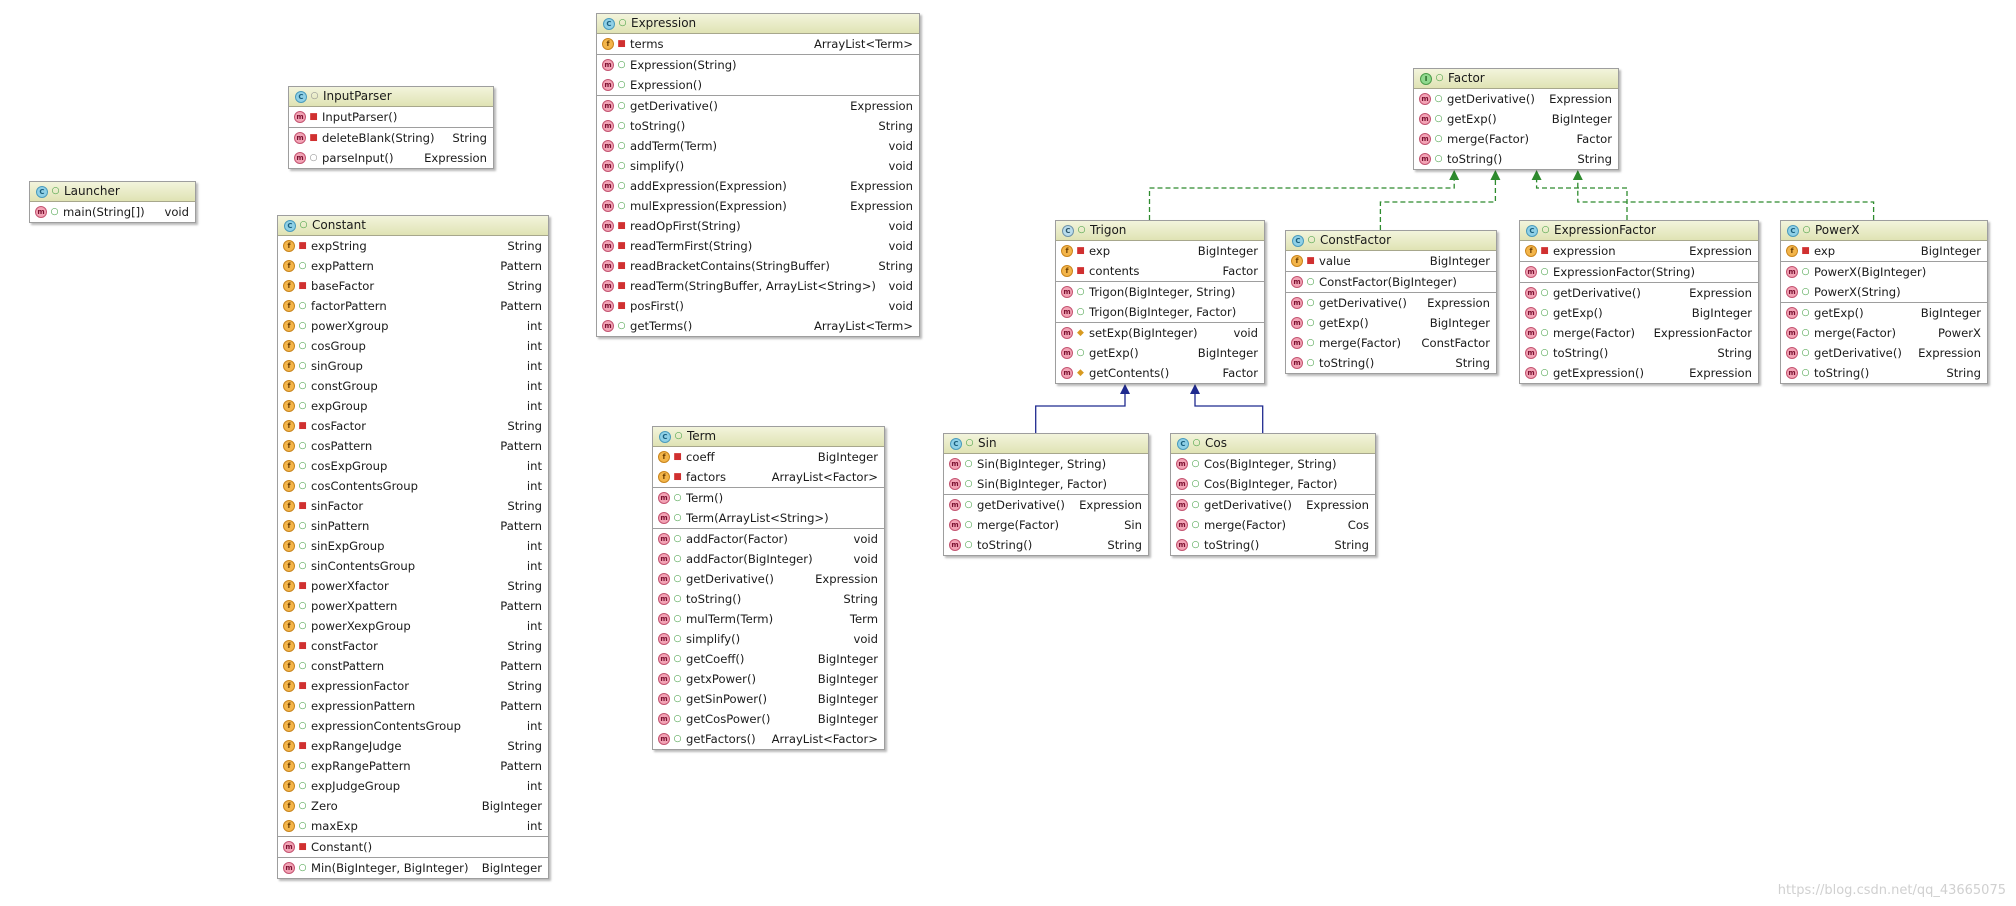 The width and height of the screenshot is (2016, 906). I want to click on class-header: C ○ Launcher, so click(112, 192).